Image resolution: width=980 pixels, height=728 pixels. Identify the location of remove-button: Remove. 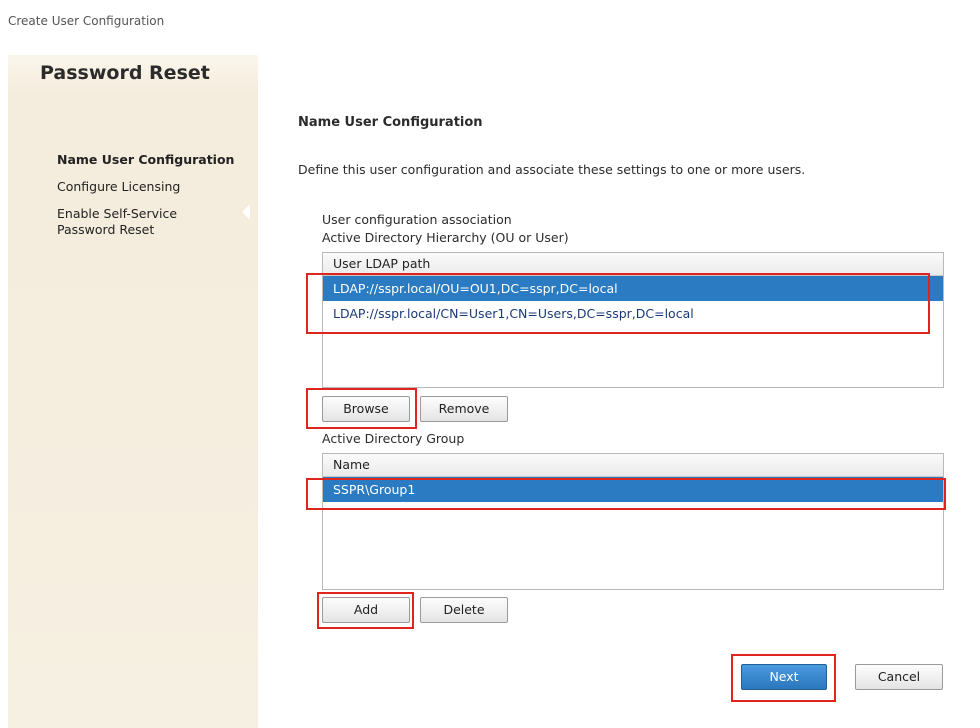
(464, 409).